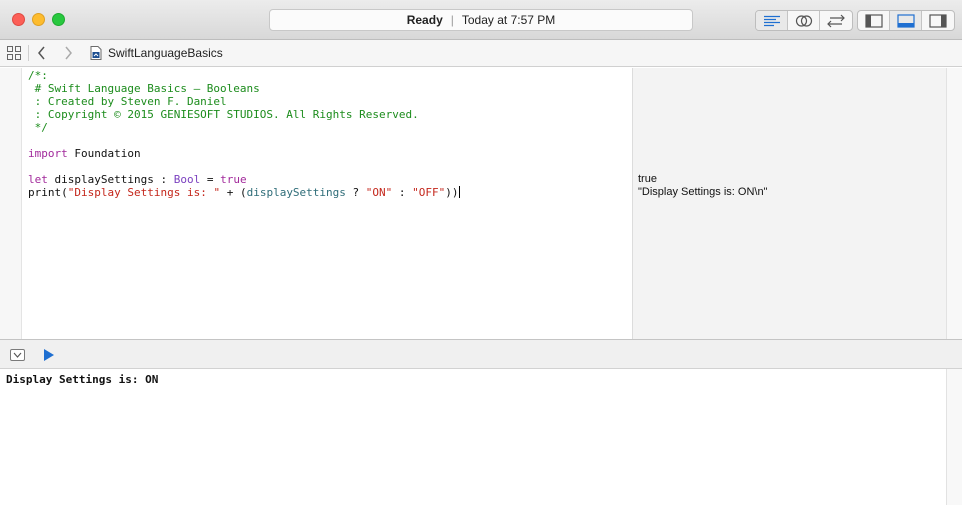  What do you see at coordinates (144, 88) in the screenshot?
I see `code-token: # Swift Language Basics – Booleans` at bounding box center [144, 88].